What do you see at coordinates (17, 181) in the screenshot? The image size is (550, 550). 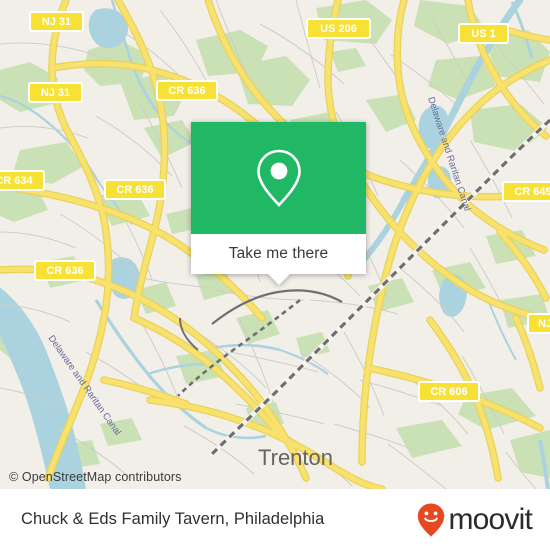 I see `road-shield-label: CR 634` at bounding box center [17, 181].